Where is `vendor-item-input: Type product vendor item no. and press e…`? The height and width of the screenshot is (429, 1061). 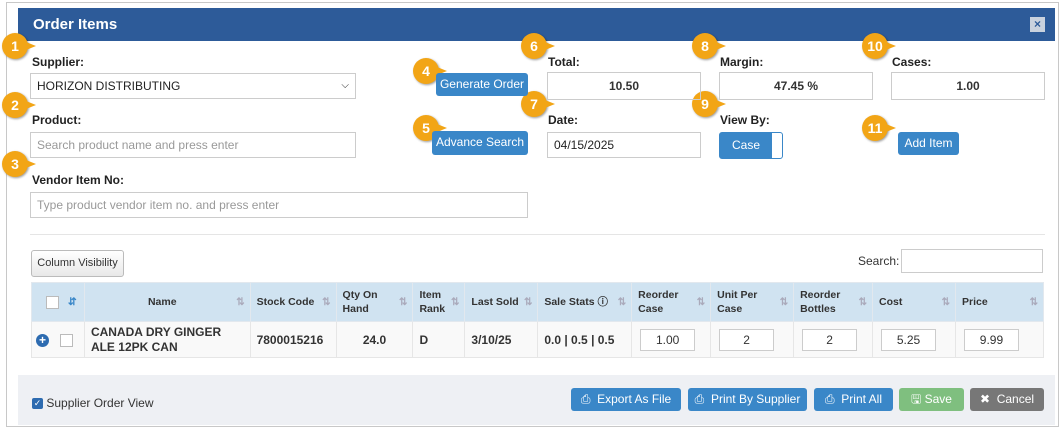
vendor-item-input: Type product vendor item no. and press e… is located at coordinates (279, 205).